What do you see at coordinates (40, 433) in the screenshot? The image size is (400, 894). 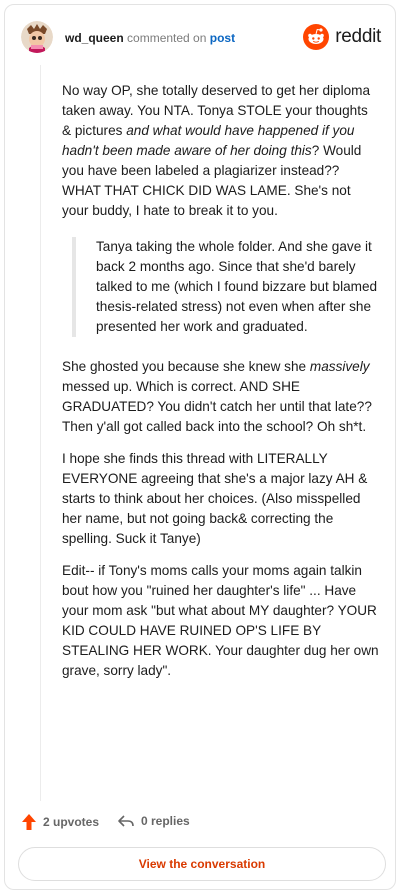 I see `thread-line` at bounding box center [40, 433].